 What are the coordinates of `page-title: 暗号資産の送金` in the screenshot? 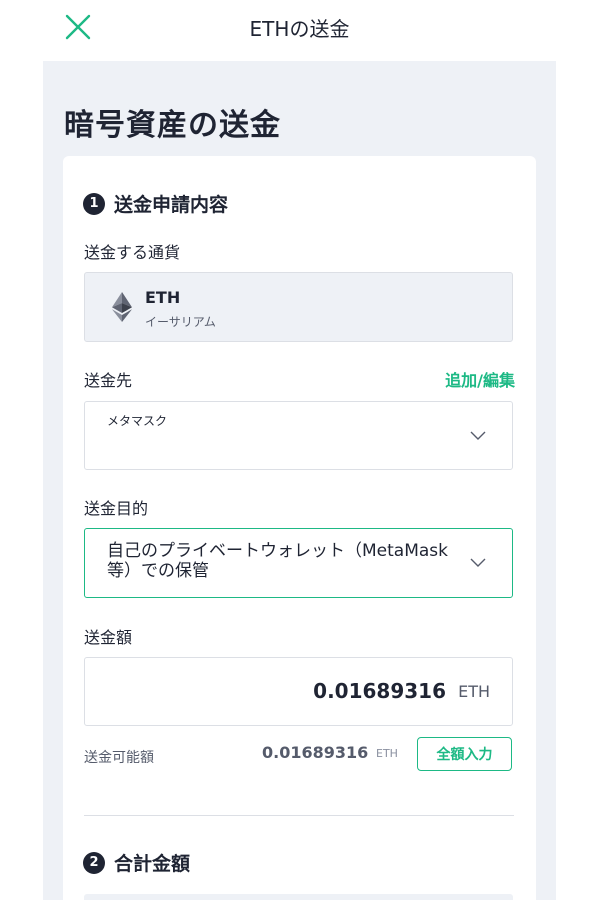 It's located at (172, 125).